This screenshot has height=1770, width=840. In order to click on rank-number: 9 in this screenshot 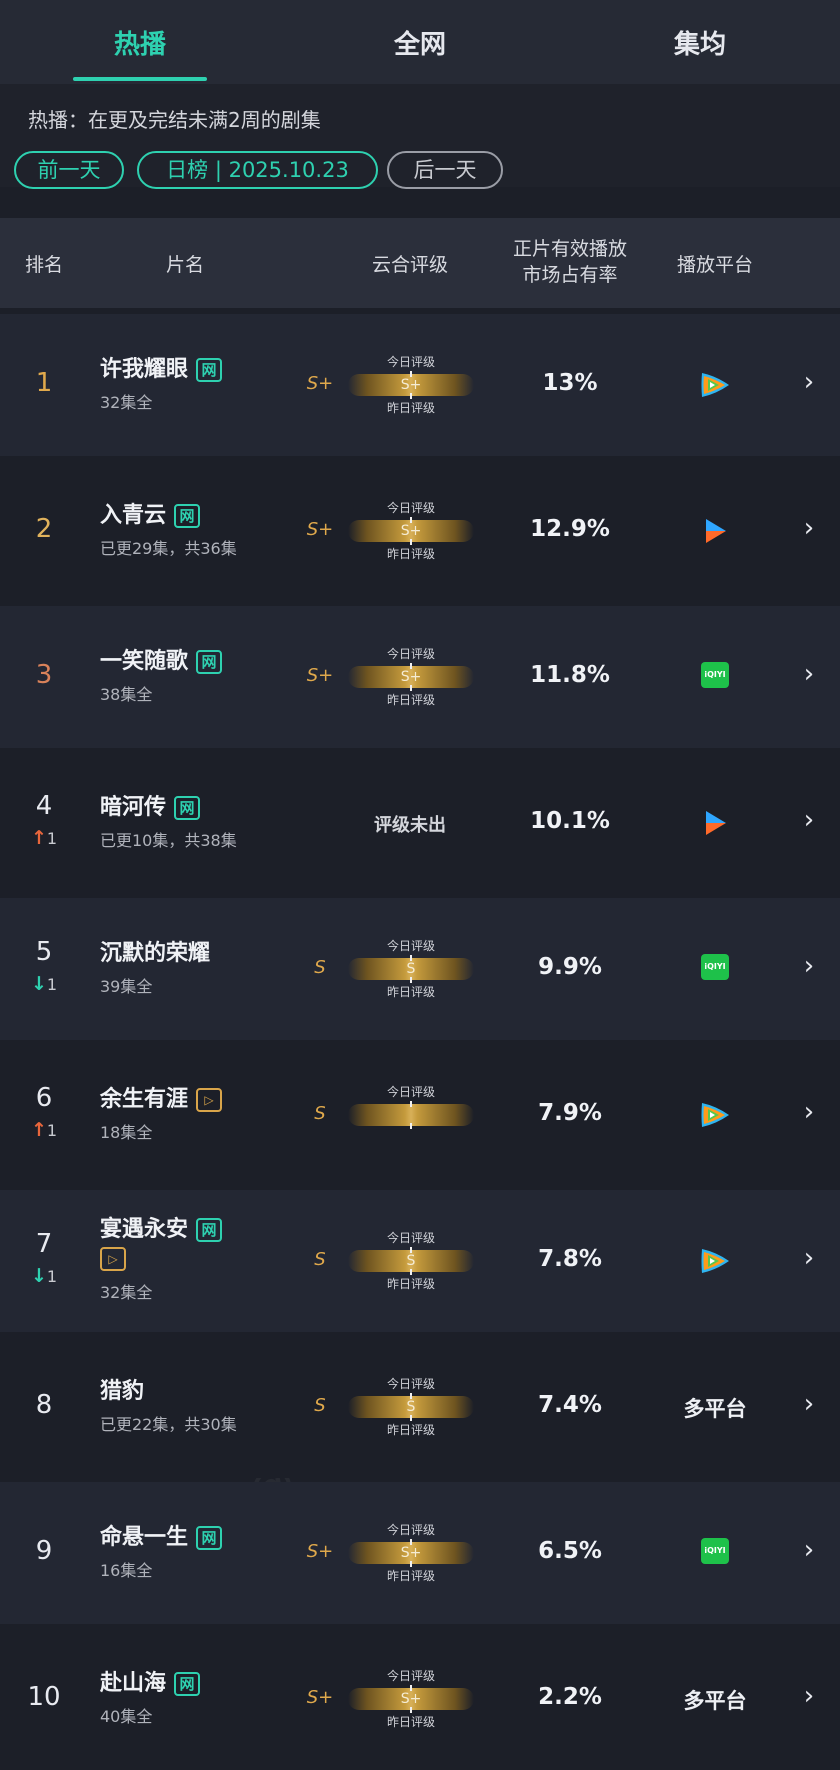, I will do `click(44, 1551)`.